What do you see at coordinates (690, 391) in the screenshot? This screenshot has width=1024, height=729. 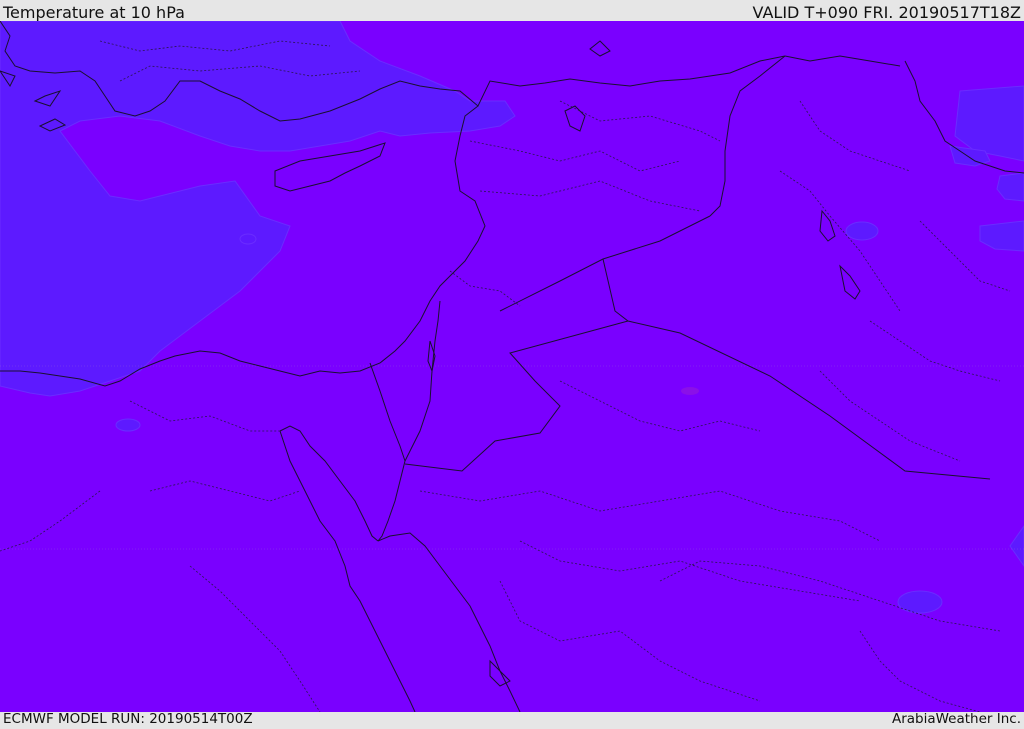 I see `warm-spot` at bounding box center [690, 391].